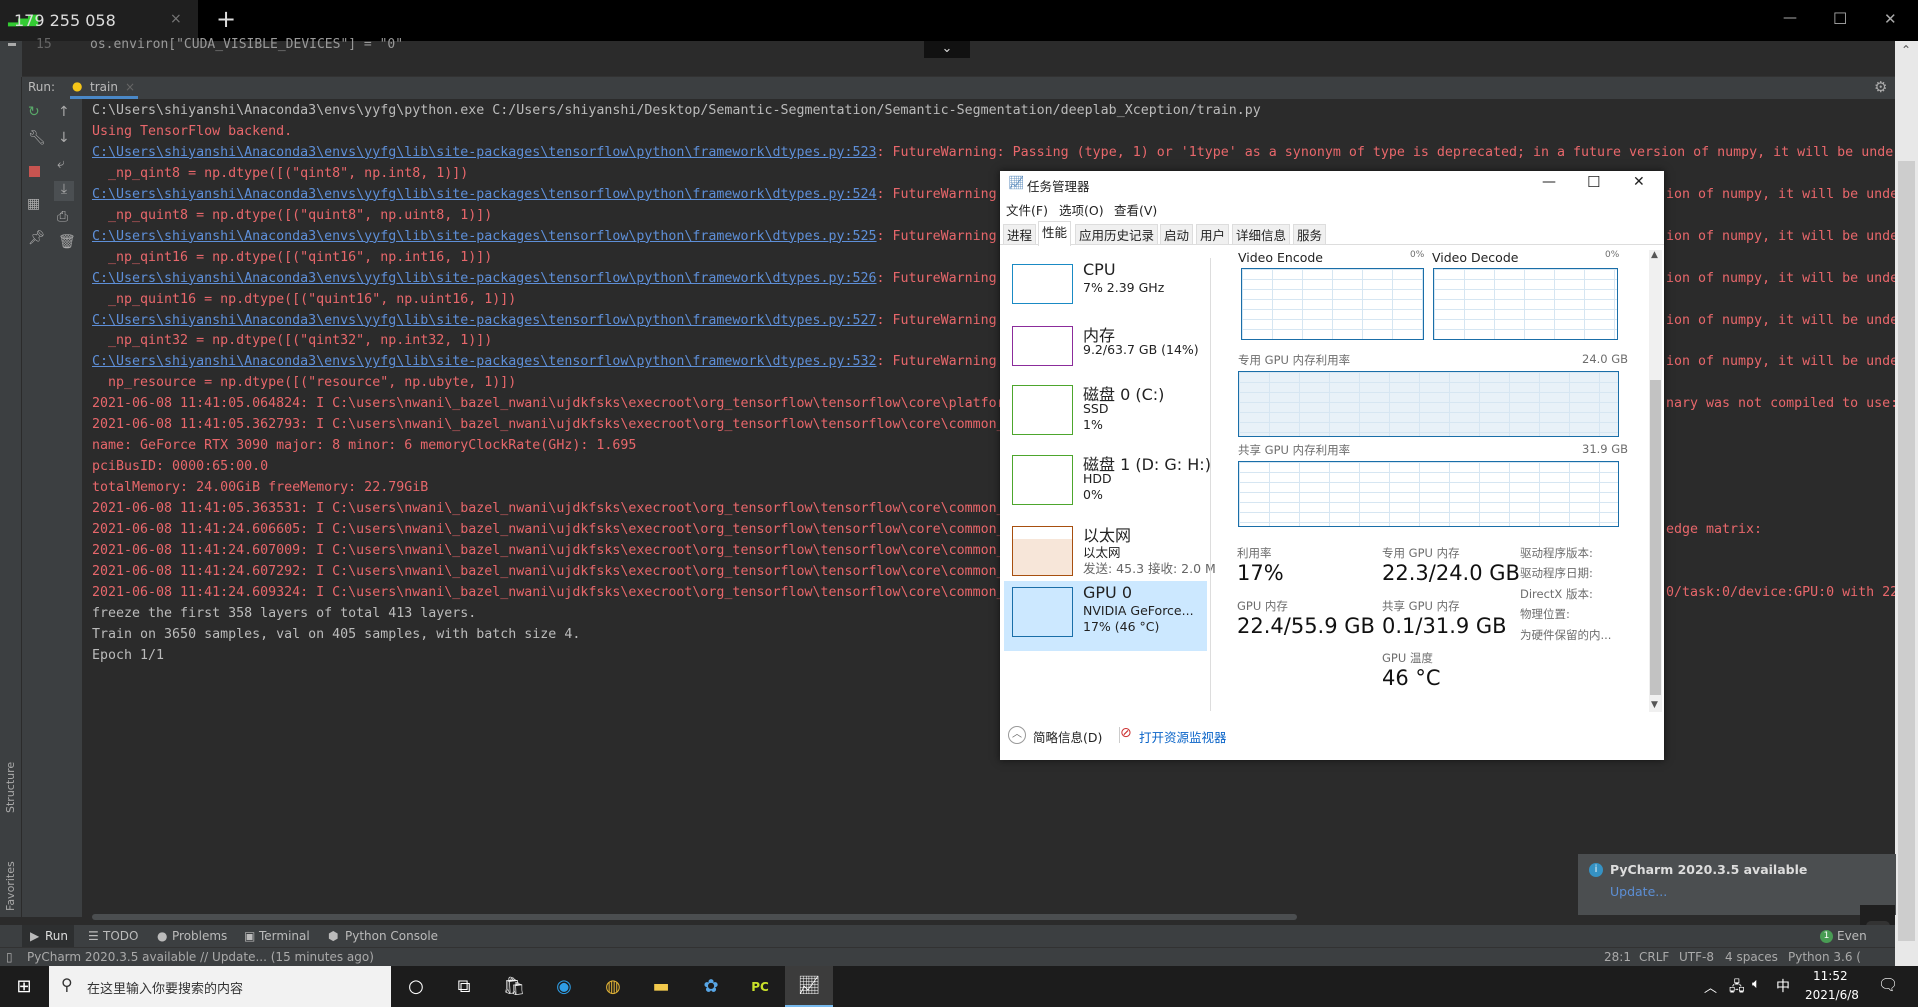 The height and width of the screenshot is (1007, 1918). Describe the element at coordinates (1832, 995) in the screenshot. I see `clock-date: 2021/6/8` at that location.